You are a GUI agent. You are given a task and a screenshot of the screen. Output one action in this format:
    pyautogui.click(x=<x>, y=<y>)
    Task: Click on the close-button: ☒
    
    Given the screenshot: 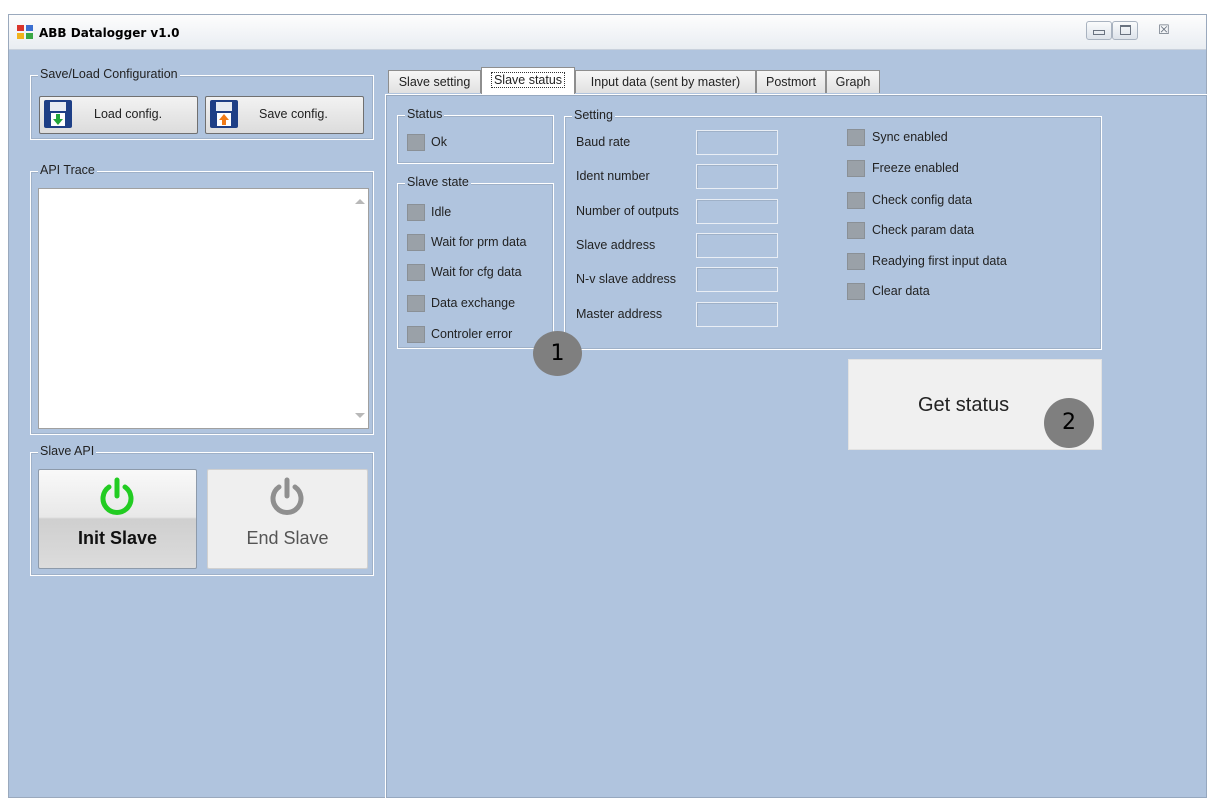 What is the action you would take?
    pyautogui.click(x=1164, y=30)
    